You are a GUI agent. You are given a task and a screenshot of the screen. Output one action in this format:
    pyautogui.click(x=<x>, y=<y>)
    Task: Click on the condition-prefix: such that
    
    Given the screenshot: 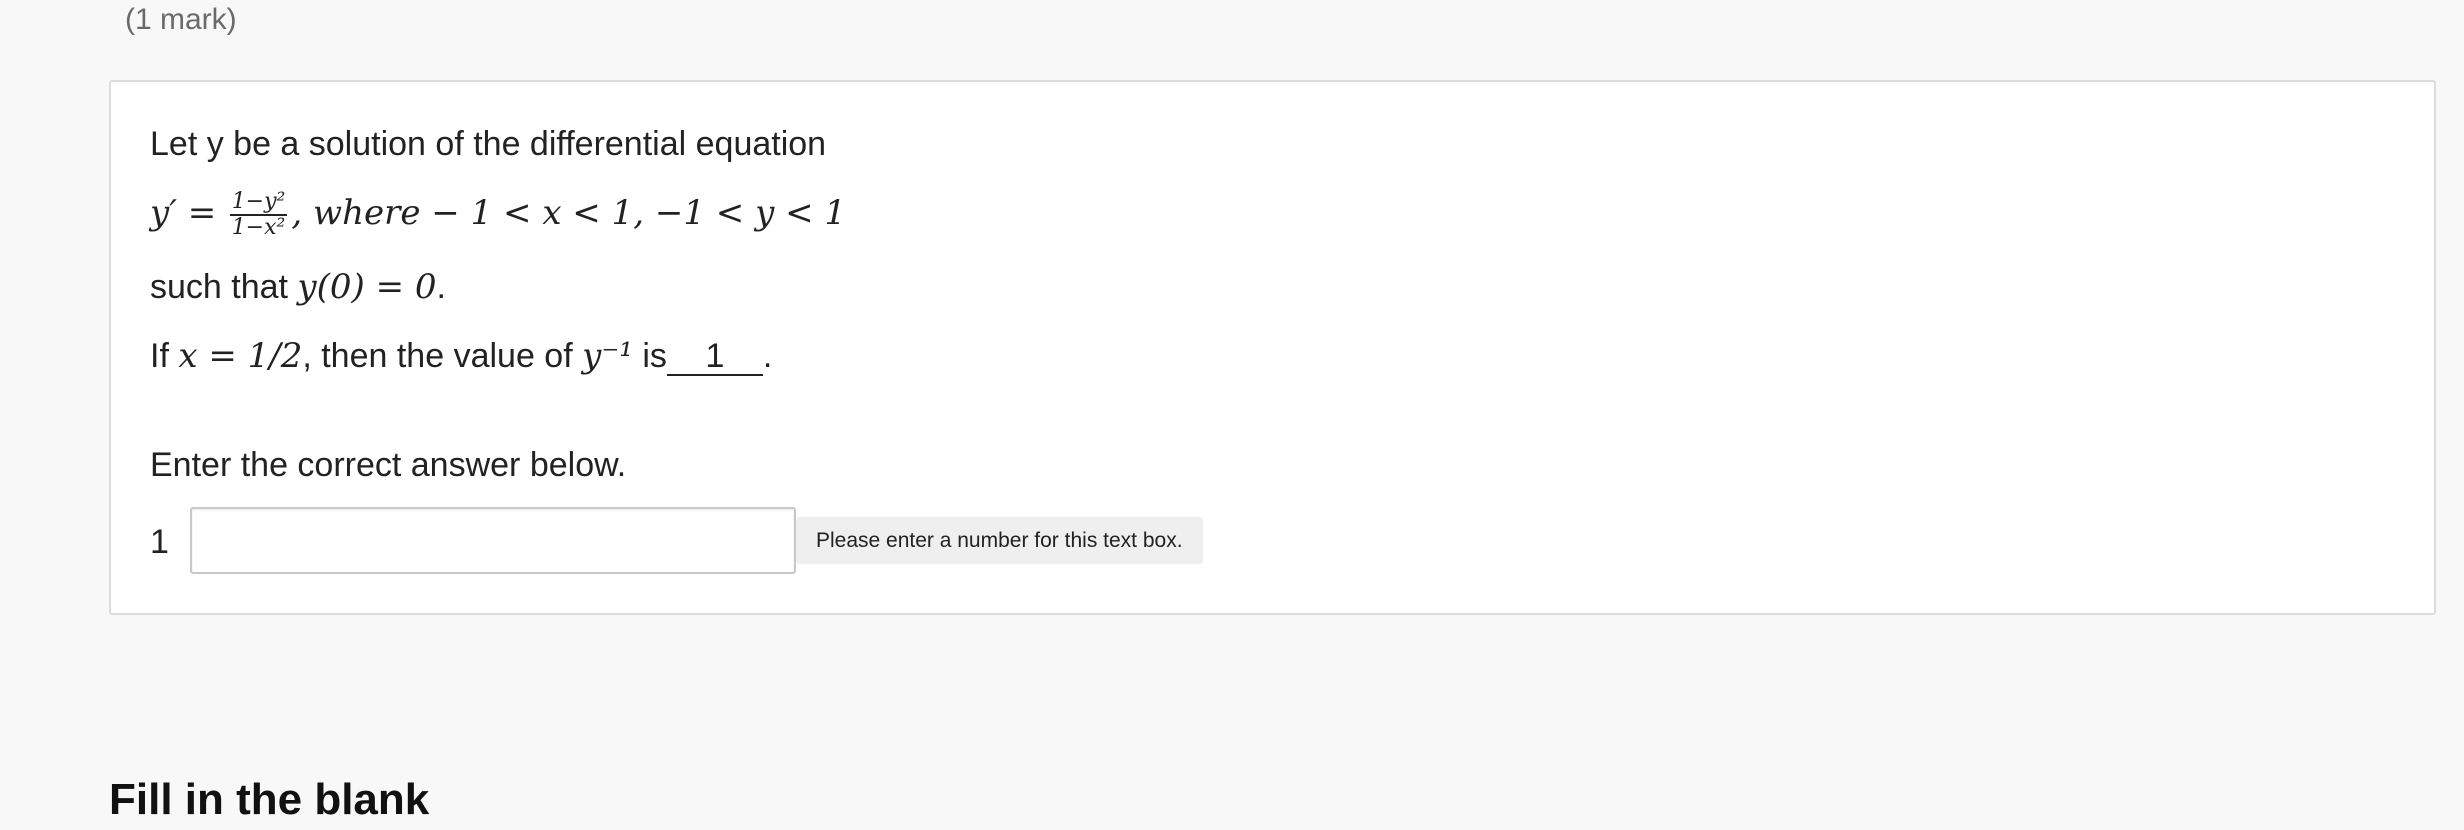 What is the action you would take?
    pyautogui.click(x=224, y=287)
    